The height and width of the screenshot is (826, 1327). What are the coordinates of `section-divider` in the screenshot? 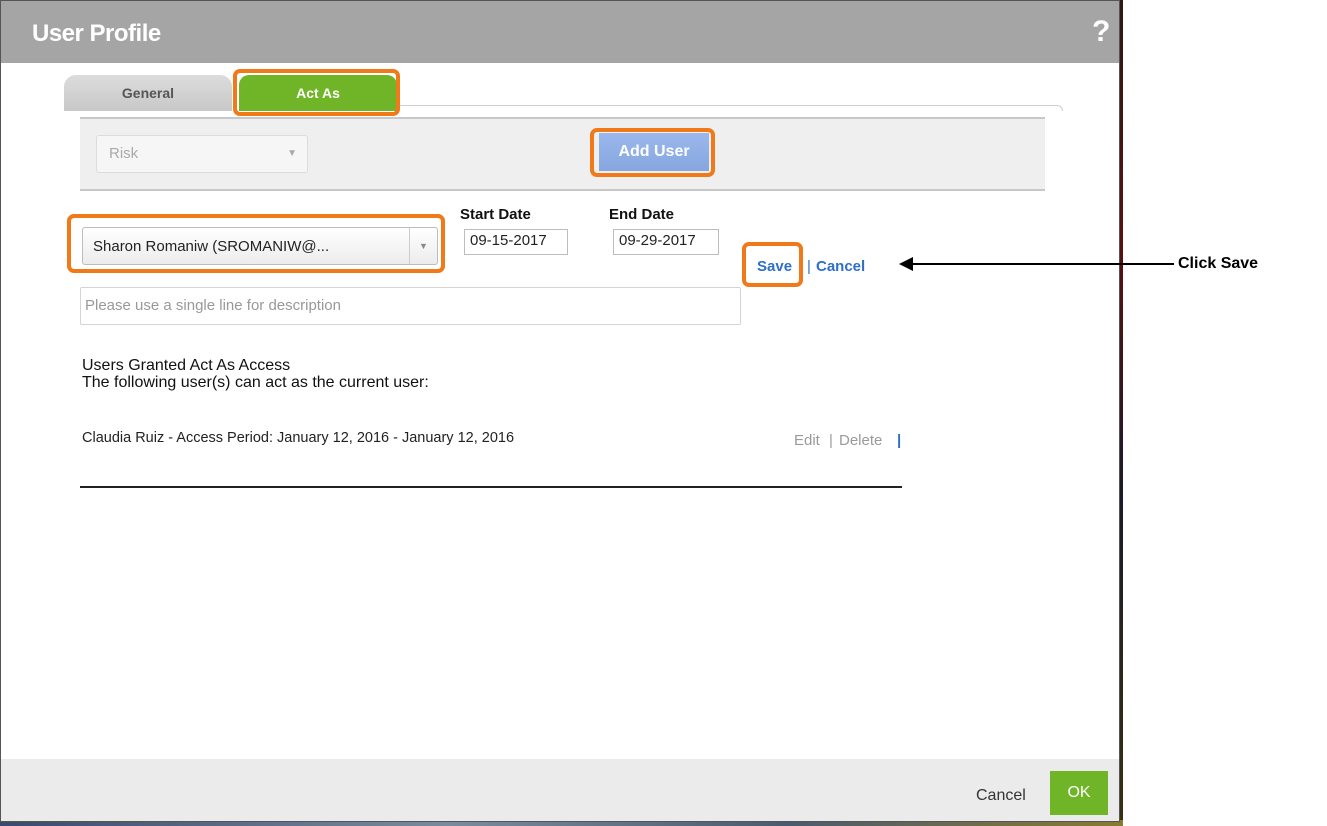 It's located at (491, 487).